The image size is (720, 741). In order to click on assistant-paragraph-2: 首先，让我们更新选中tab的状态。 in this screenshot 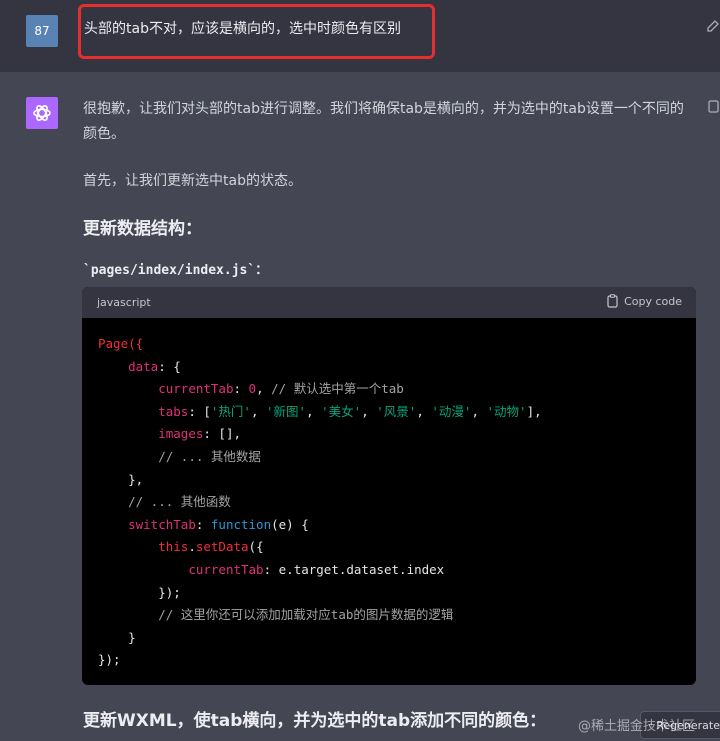, I will do `click(192, 181)`.